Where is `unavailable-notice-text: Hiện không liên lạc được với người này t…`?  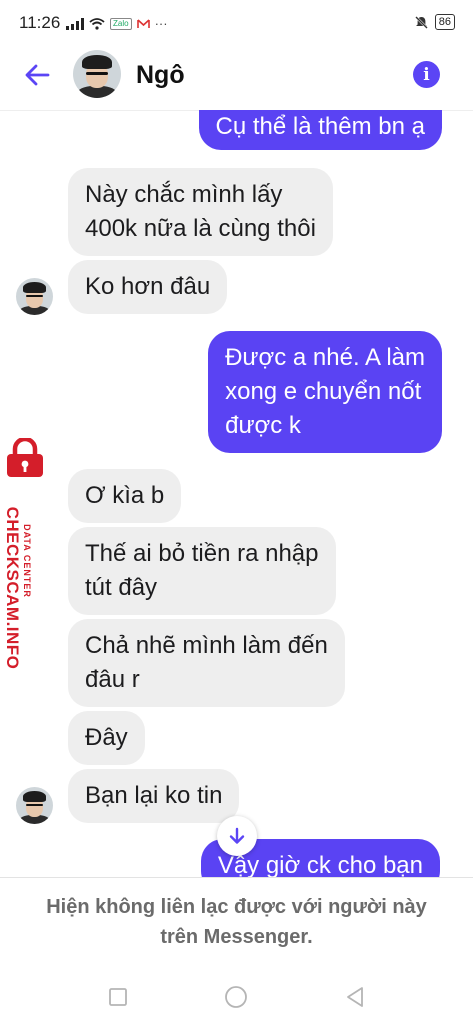
unavailable-notice-text: Hiện không liên lạc được với người này t… is located at coordinates (236, 922).